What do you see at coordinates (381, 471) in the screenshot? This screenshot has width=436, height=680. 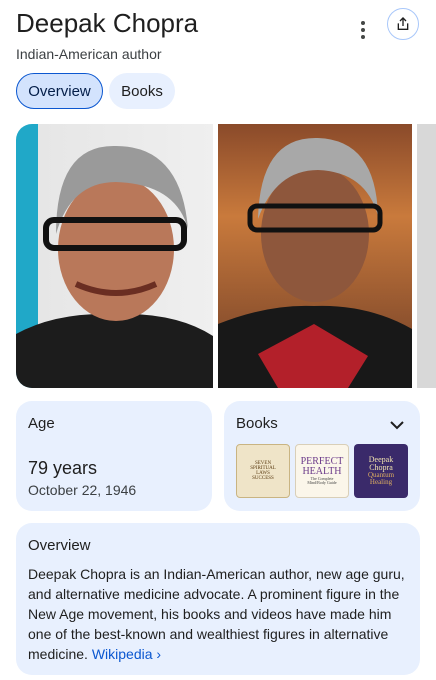 I see `book-cover: Deepak Chopra Quantum Healing` at bounding box center [381, 471].